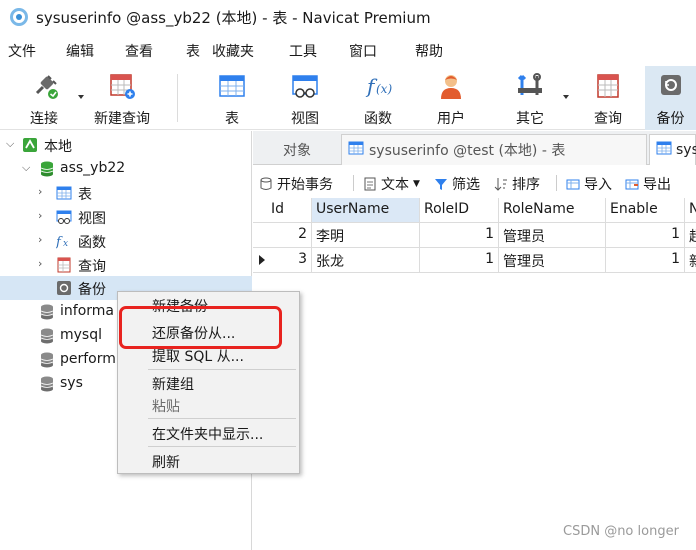 The width and height of the screenshot is (696, 550). Describe the element at coordinates (297, 149) in the screenshot. I see `tab-objects: 对象` at that location.